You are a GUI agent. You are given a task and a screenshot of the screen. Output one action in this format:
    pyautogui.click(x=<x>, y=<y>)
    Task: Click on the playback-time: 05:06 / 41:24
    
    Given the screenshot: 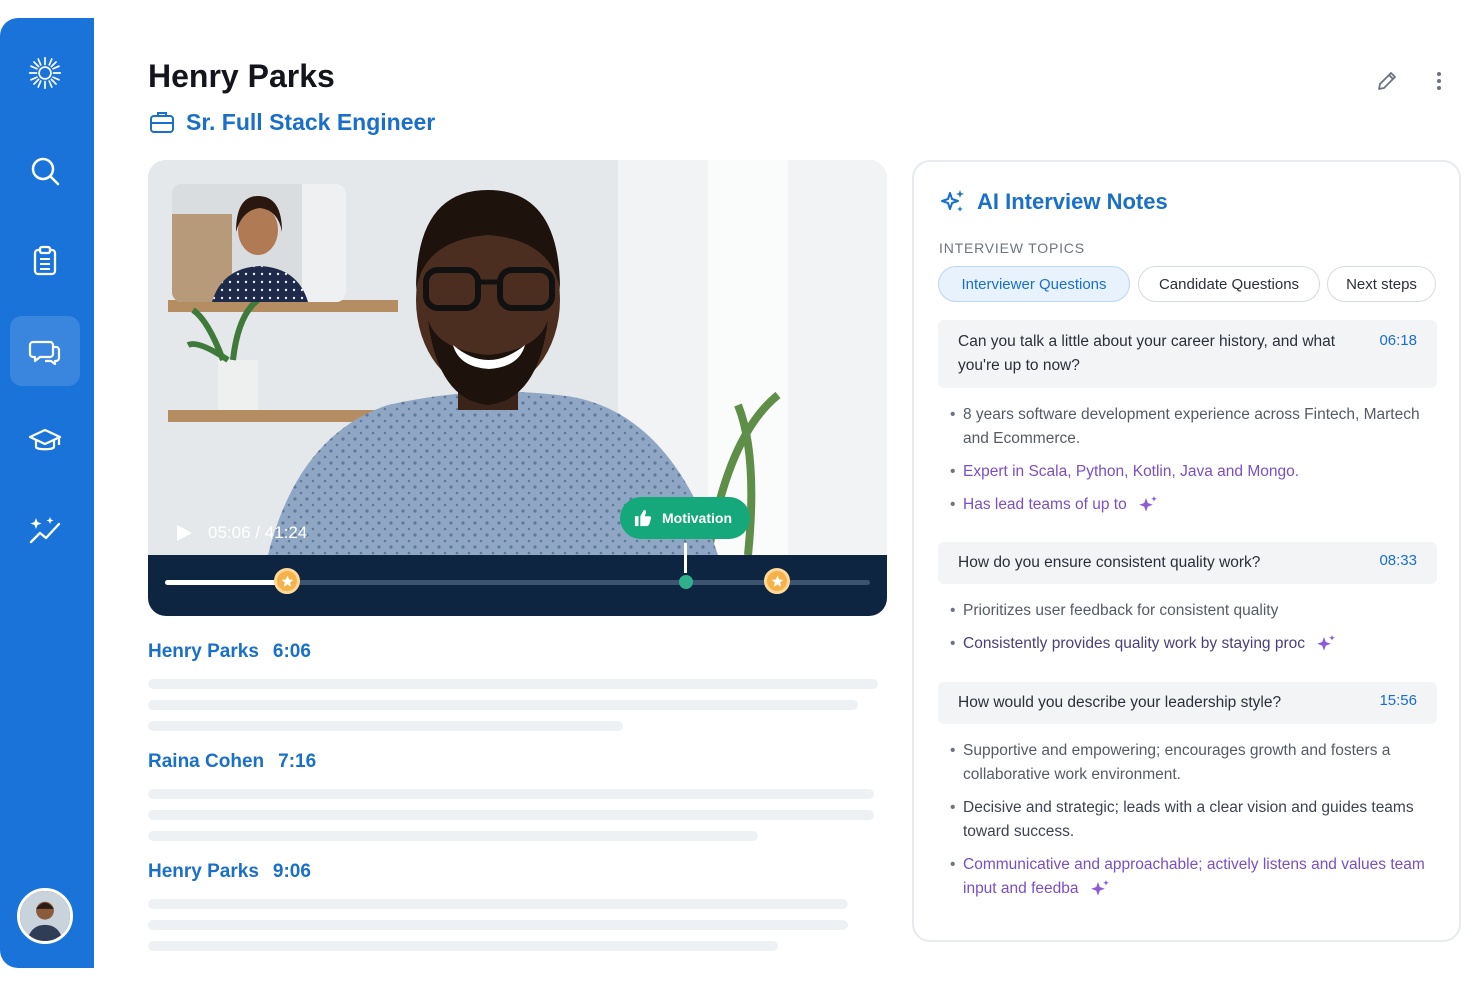 What is the action you would take?
    pyautogui.click(x=258, y=532)
    